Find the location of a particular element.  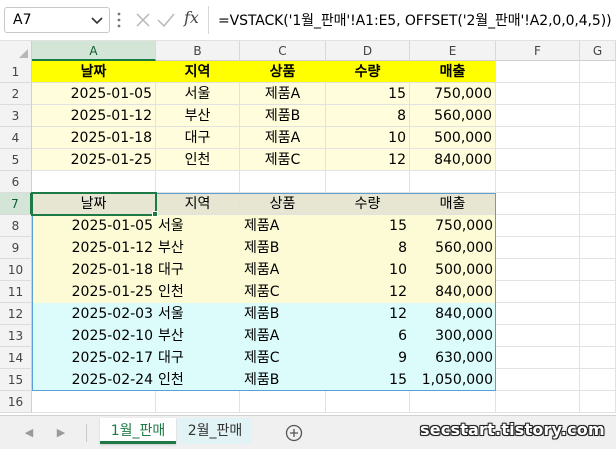

spill-table-cell: 300,000 is located at coordinates (453, 336).